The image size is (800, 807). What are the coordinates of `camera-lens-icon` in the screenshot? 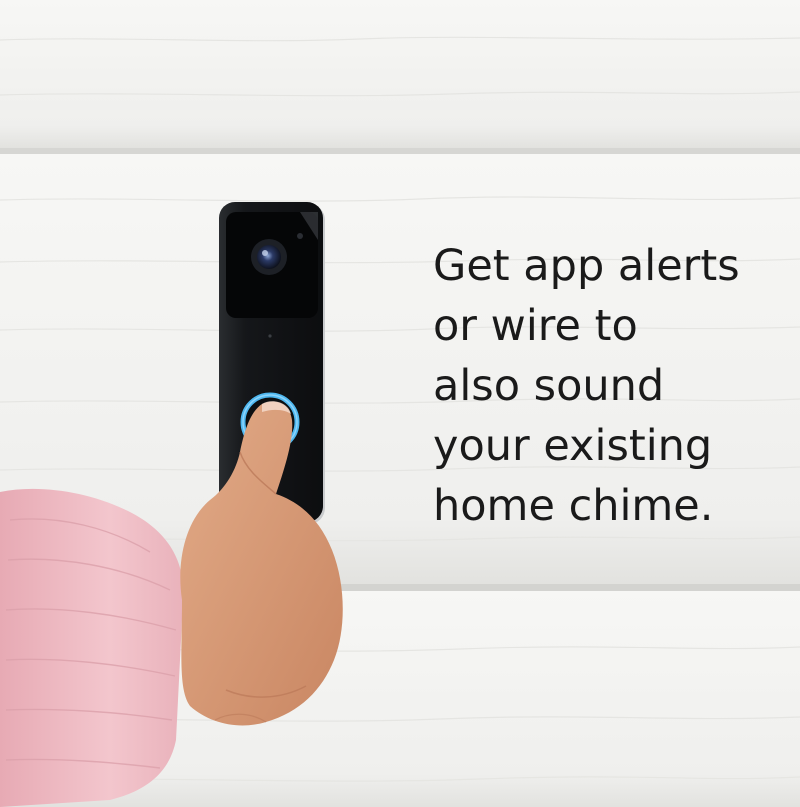 It's located at (269, 257).